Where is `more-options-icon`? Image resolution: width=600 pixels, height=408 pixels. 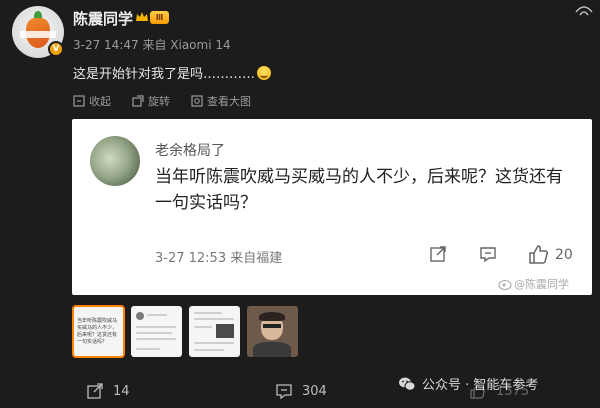 more-options-icon is located at coordinates (584, 11).